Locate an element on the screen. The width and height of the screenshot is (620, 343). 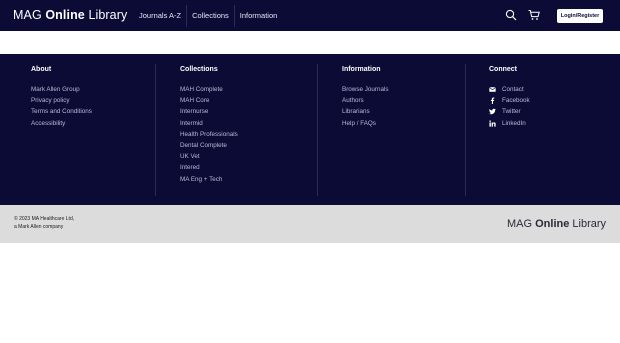
footer-facebook-link: Facebook is located at coordinates (509, 100).